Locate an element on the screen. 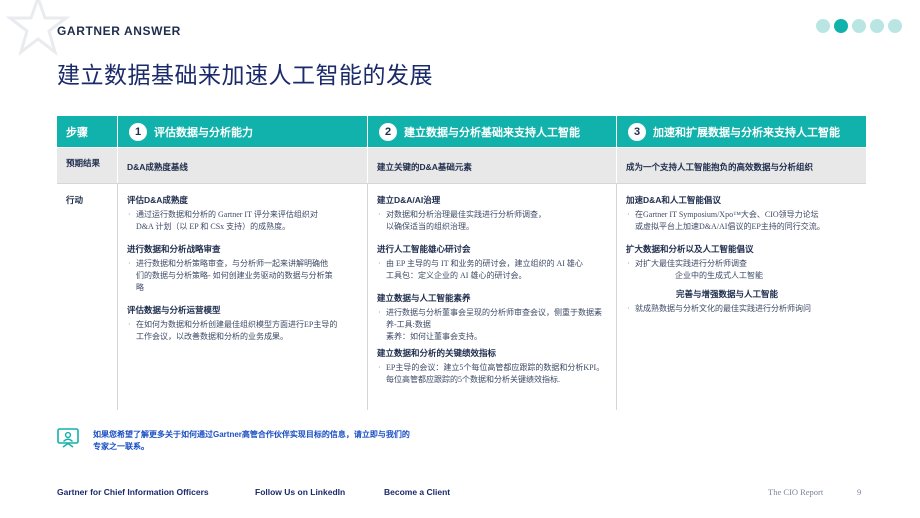 This screenshot has width=920, height=518. action-title: 评估D&A成熟度 is located at coordinates (157, 200).